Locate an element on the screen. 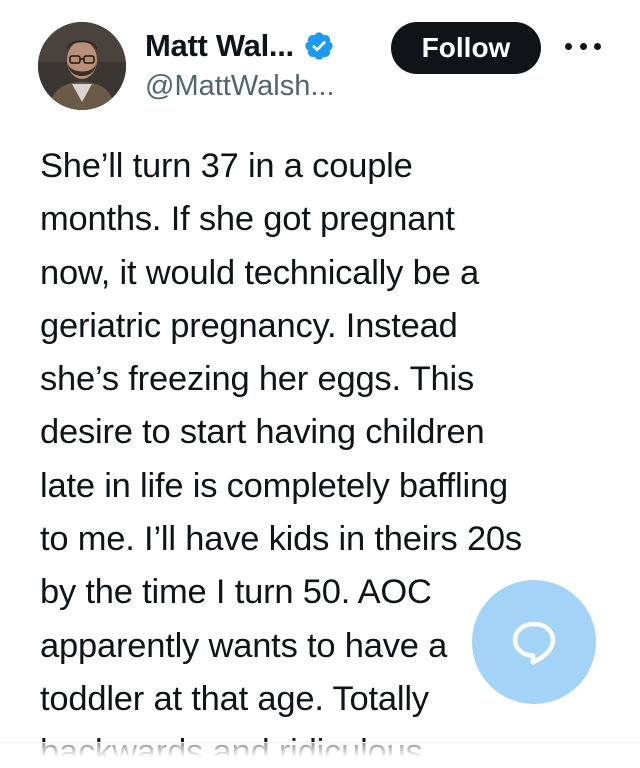 This screenshot has width=640, height=768. bottom-divider is located at coordinates (320, 755).